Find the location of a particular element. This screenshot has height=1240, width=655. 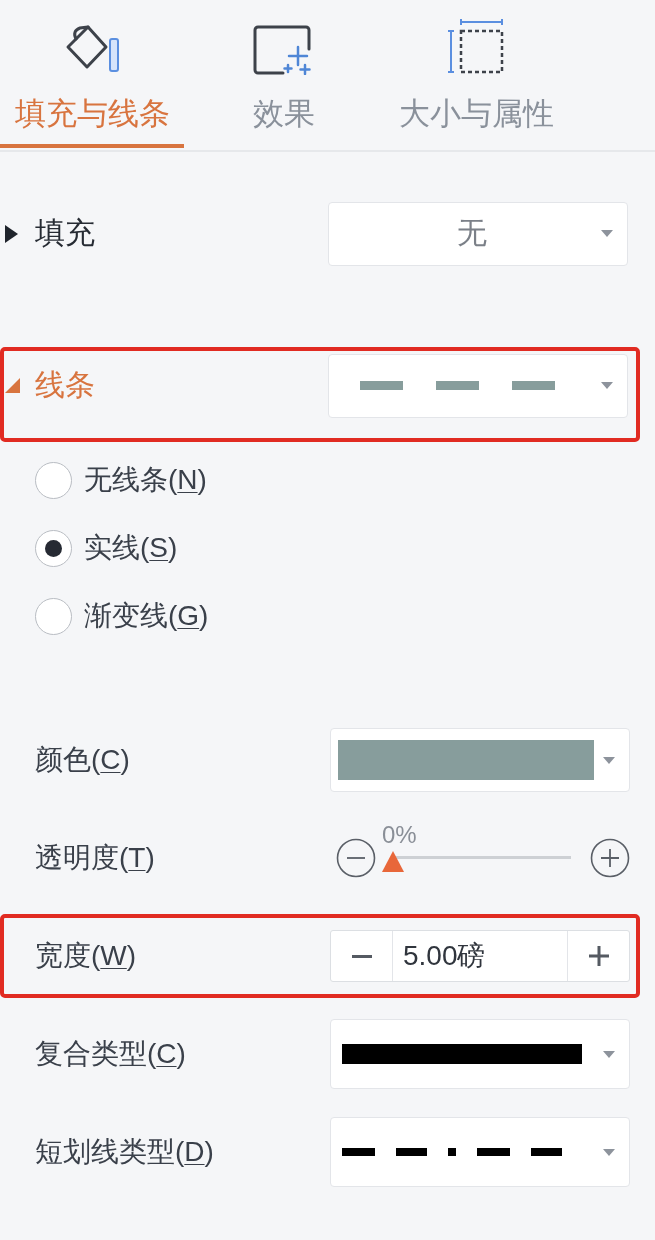

section-title: 线条 is located at coordinates (181, 385).